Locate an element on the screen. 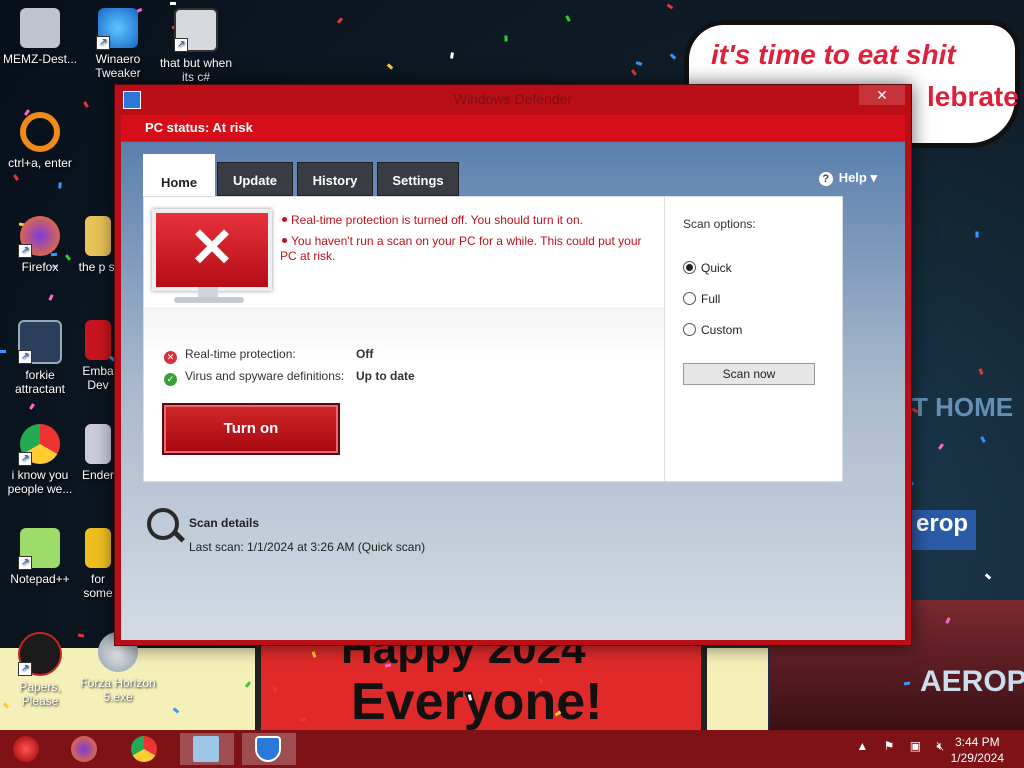 The image size is (1024, 768). scan-option-custom: Custom is located at coordinates (712, 330).